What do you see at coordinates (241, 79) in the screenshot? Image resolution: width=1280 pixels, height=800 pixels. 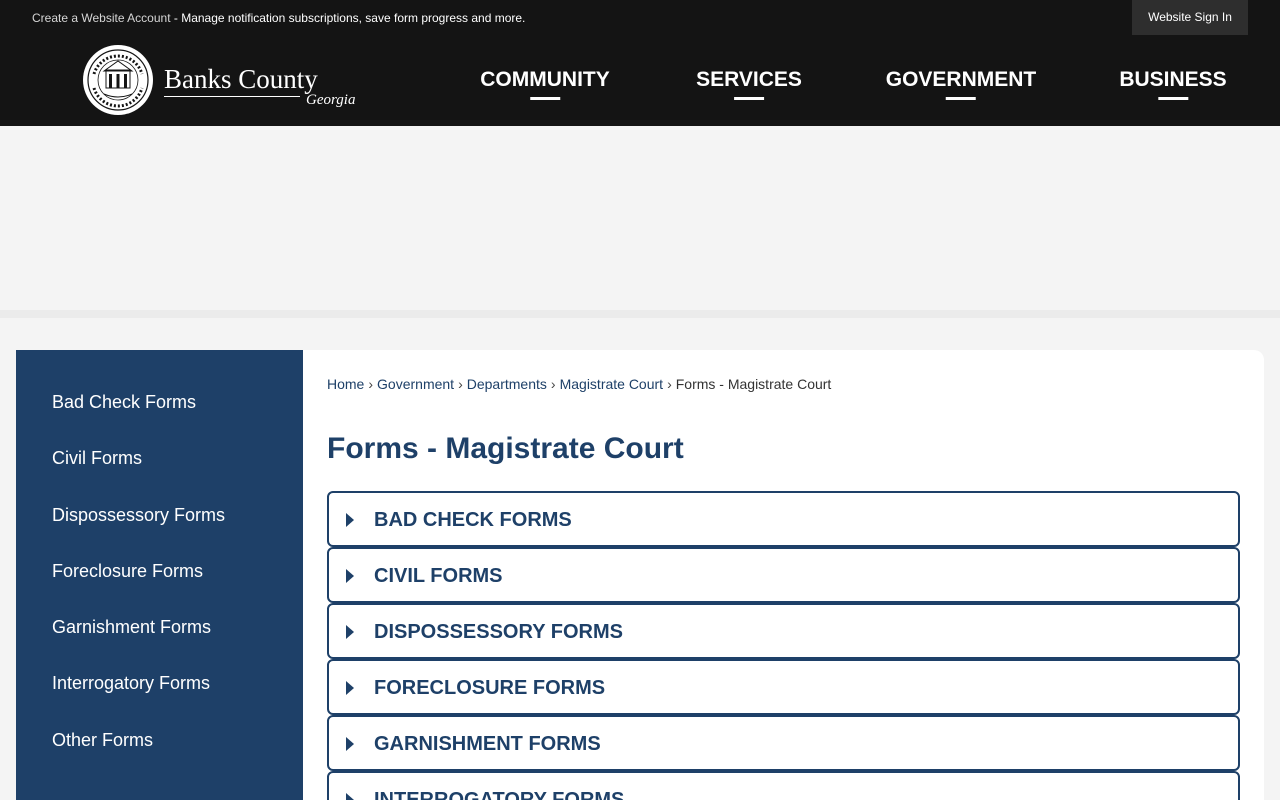 I see `logo-county-name: Banks County` at bounding box center [241, 79].